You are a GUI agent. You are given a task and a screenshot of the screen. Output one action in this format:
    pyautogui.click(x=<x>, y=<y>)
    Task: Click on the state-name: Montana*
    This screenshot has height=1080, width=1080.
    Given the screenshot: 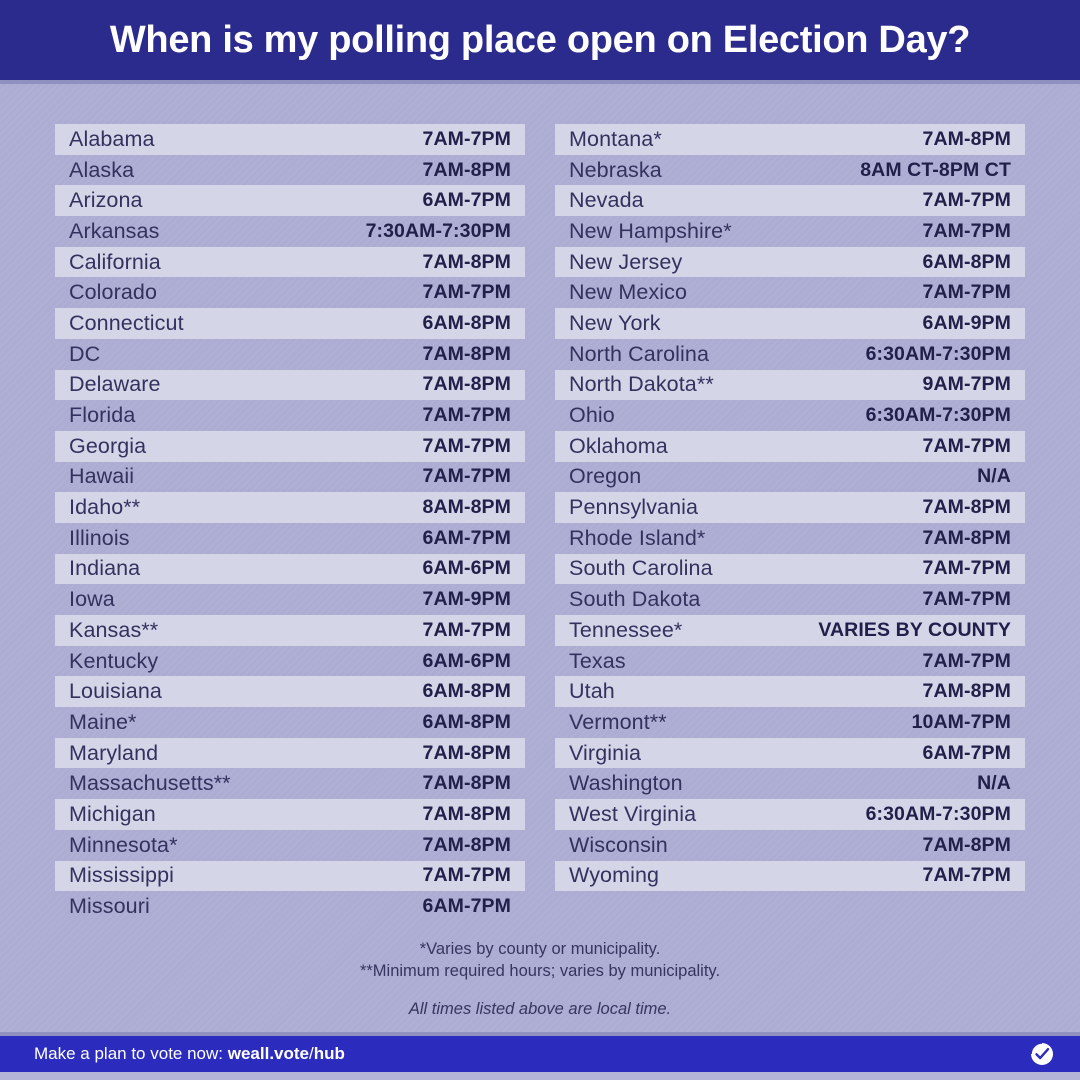 What is the action you would take?
    pyautogui.click(x=615, y=138)
    